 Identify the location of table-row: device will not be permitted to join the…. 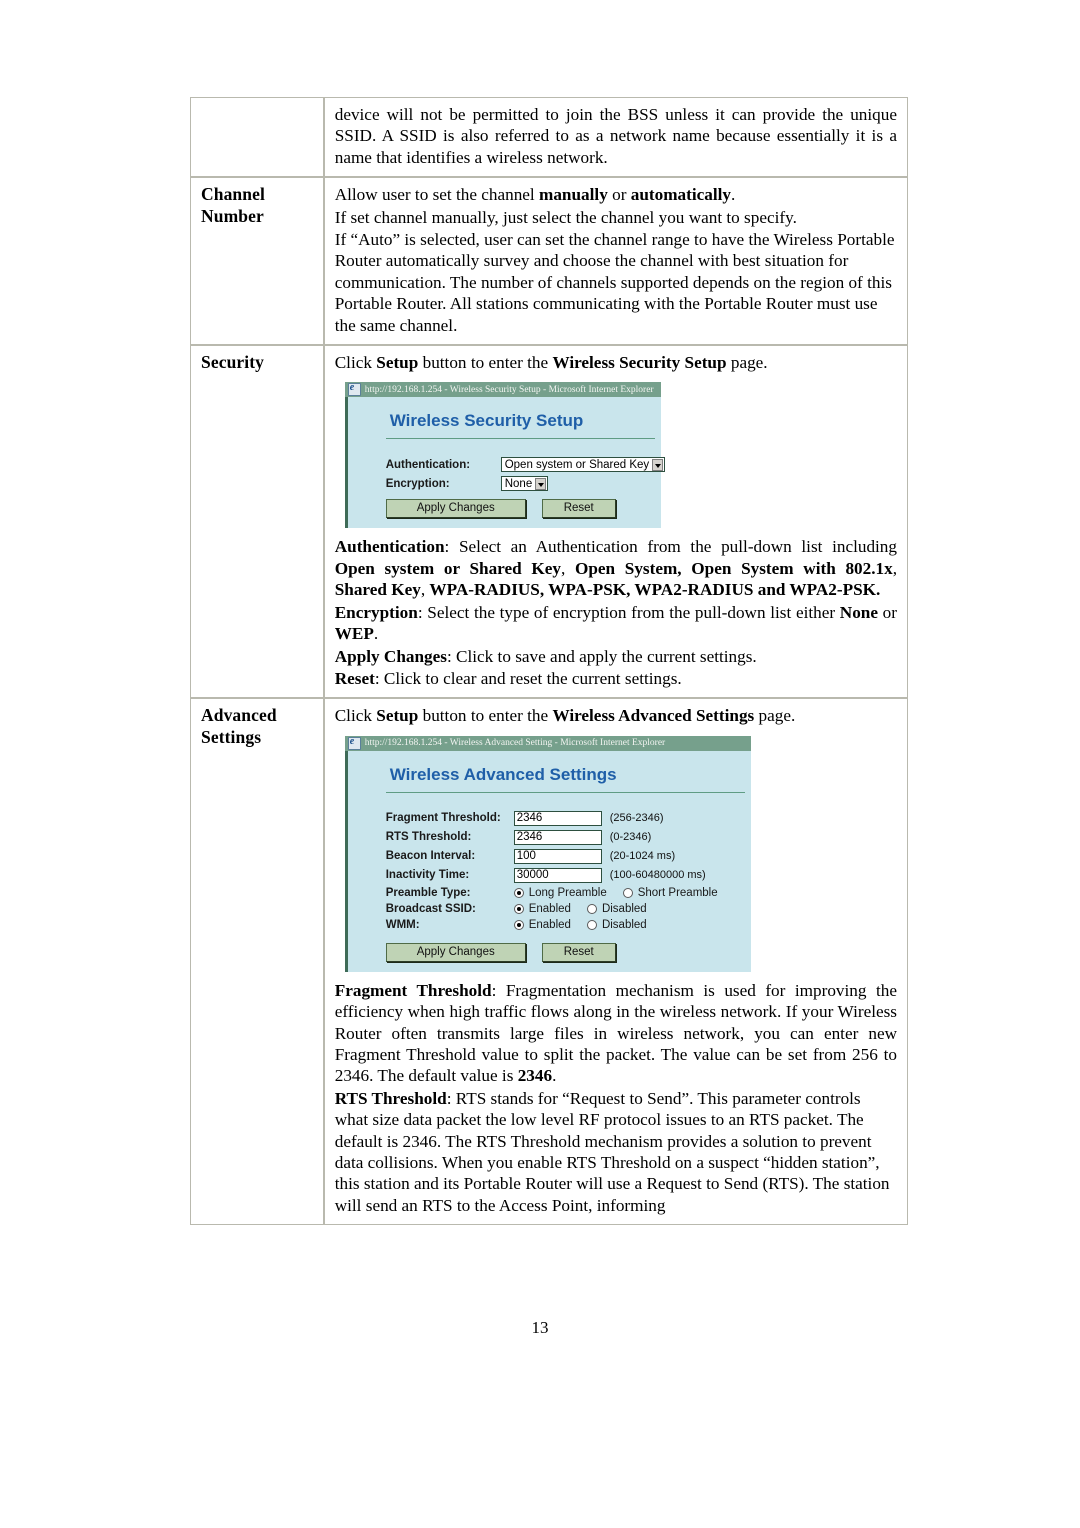
(549, 137).